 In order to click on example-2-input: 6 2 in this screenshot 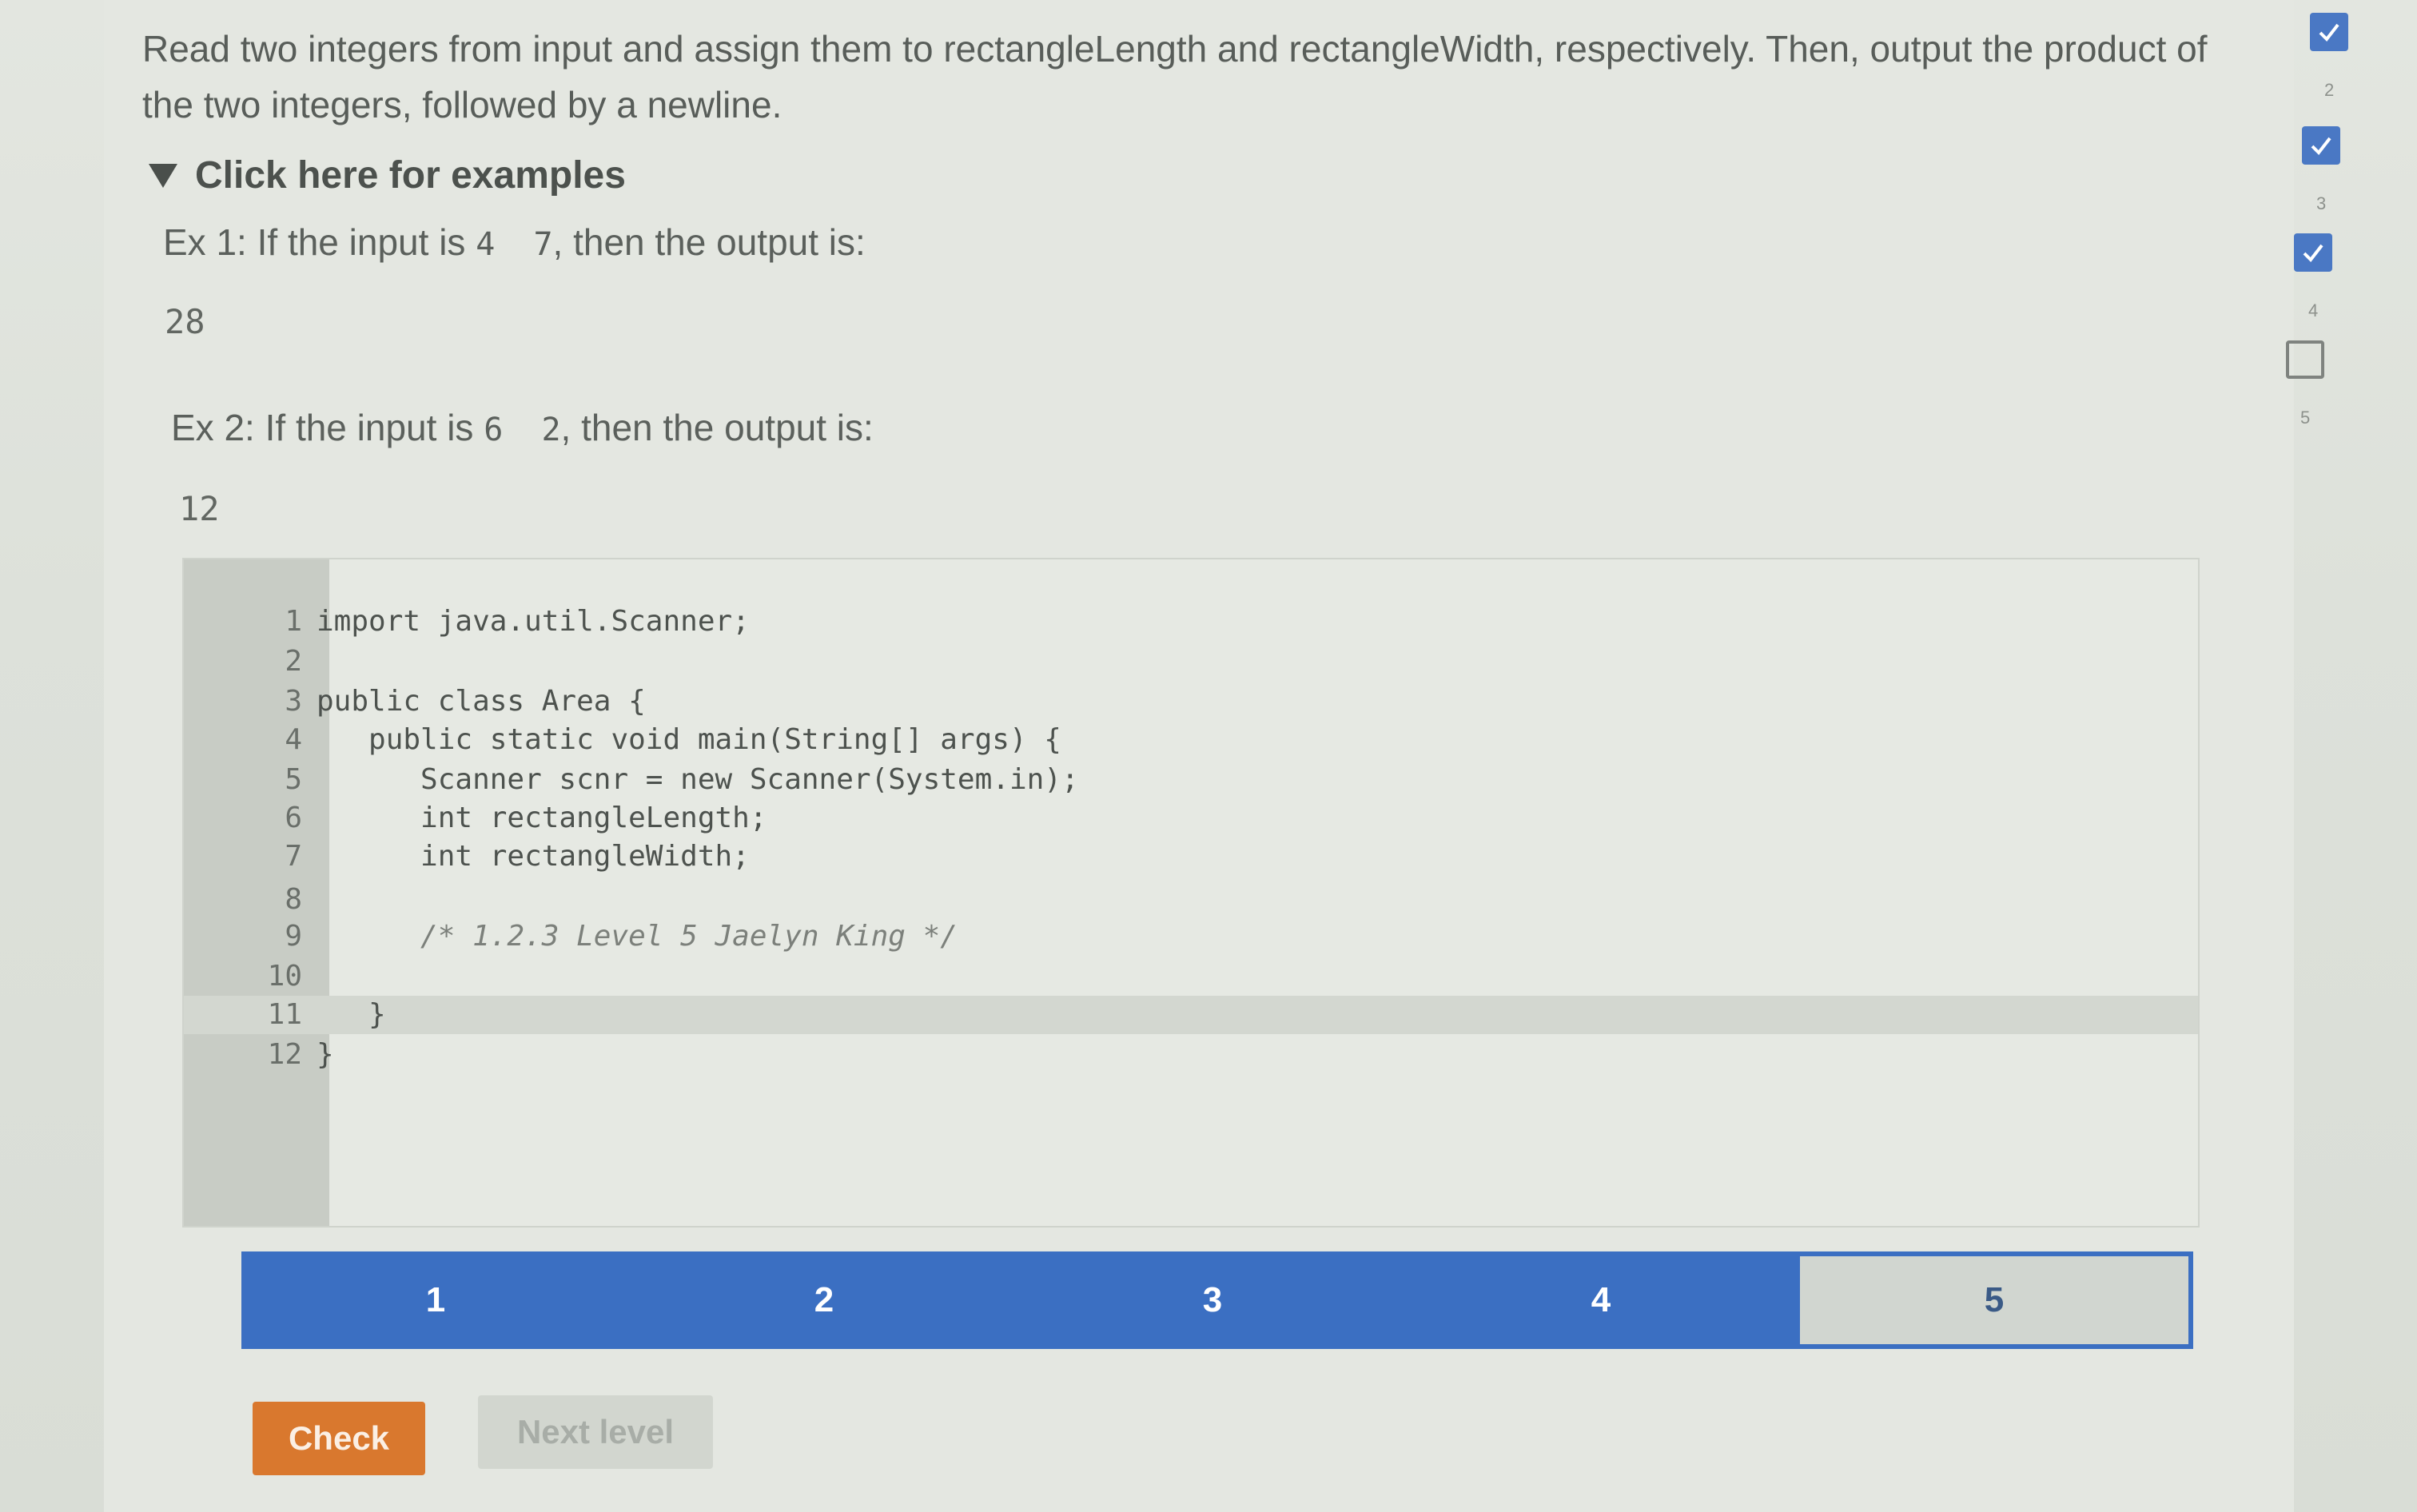, I will do `click(522, 430)`.